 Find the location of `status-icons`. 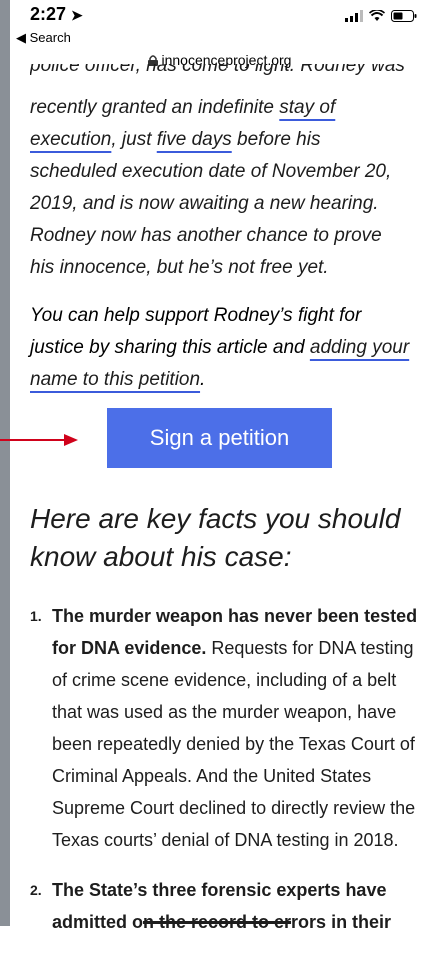

status-icons is located at coordinates (381, 16).